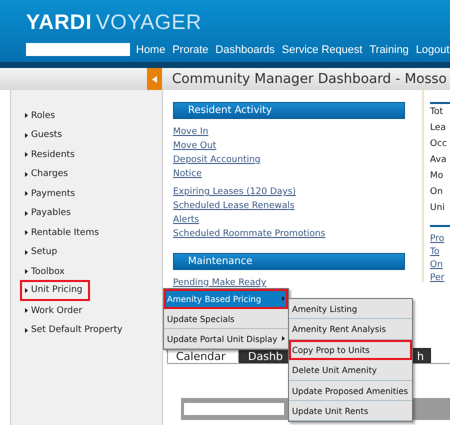  I want to click on link: Move Out, so click(194, 146).